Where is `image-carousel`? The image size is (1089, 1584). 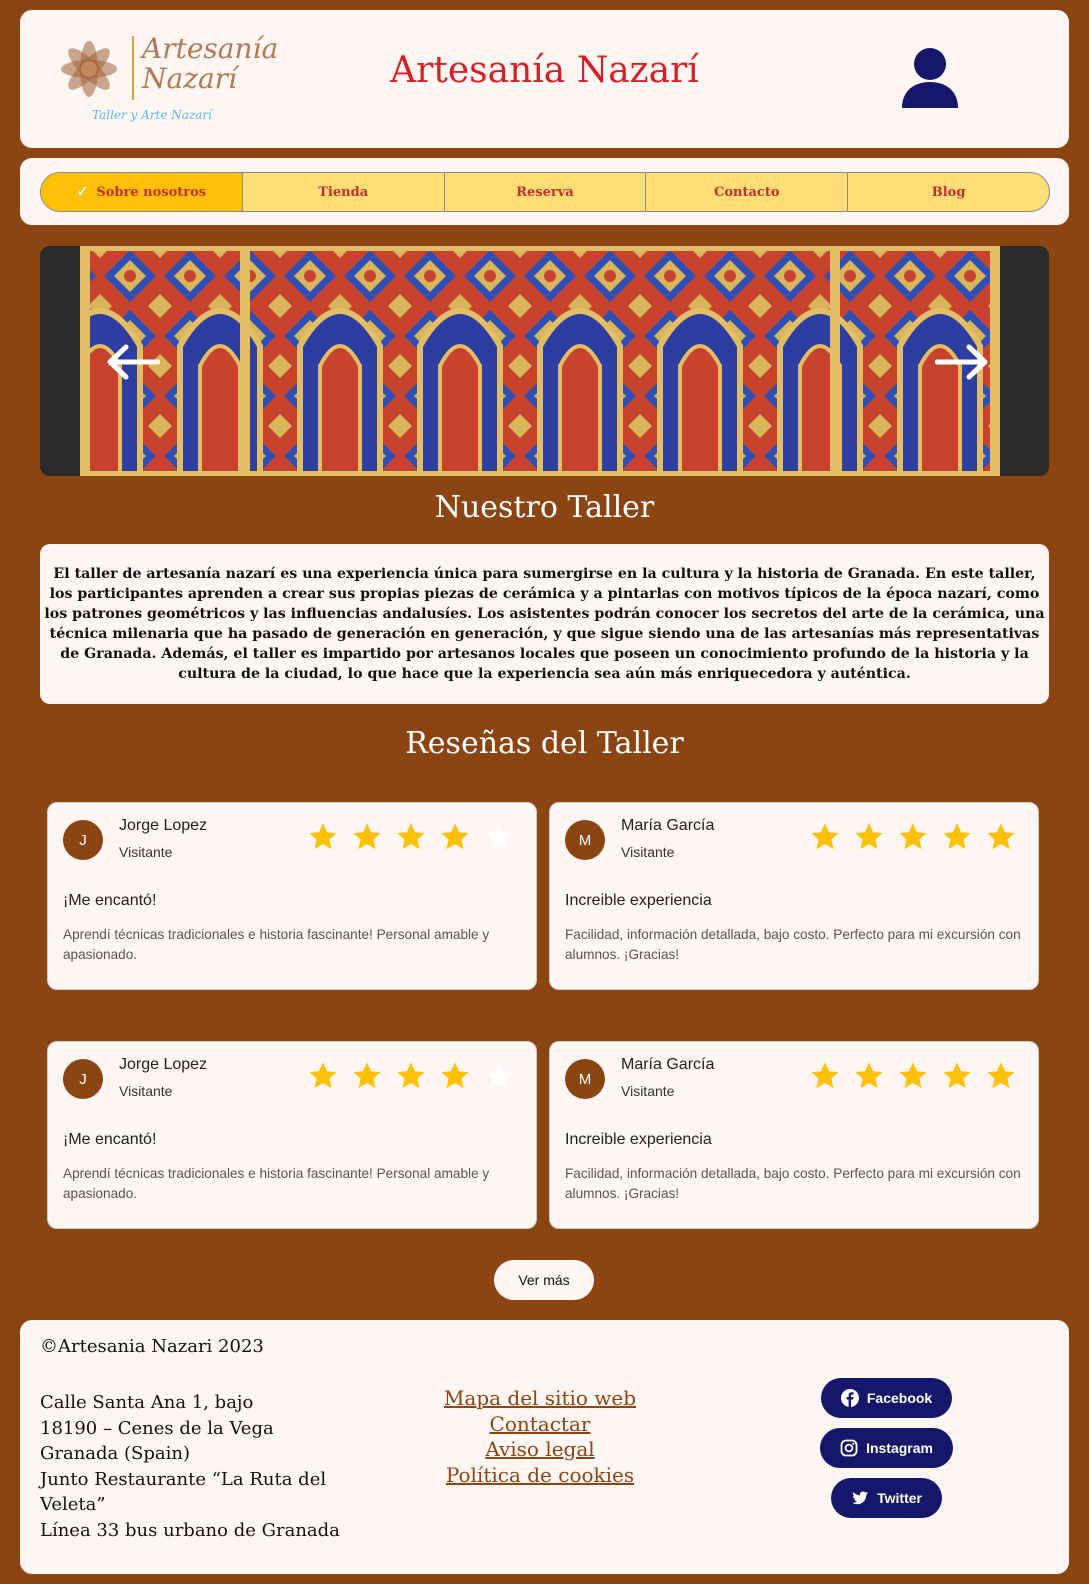 image-carousel is located at coordinates (544, 361).